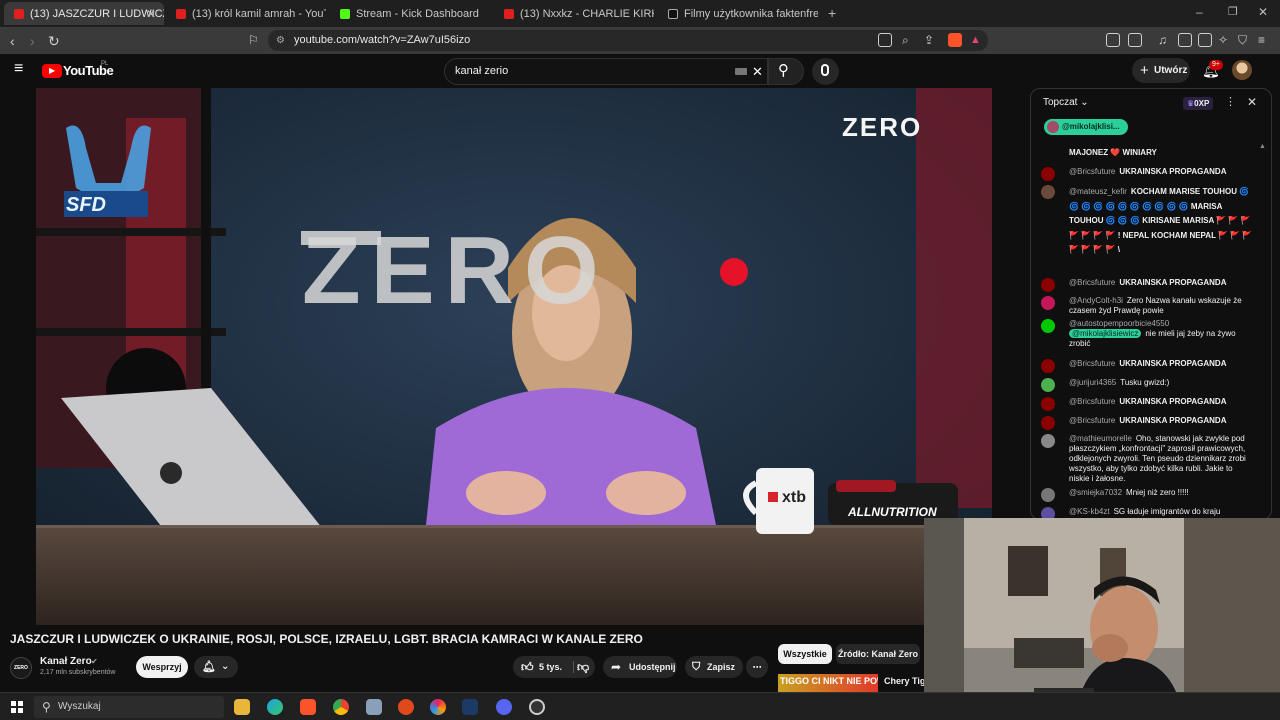 This screenshot has height=720, width=1280. Describe the element at coordinates (757, 71) in the screenshot. I see `clear-search-icon: ✕` at that location.